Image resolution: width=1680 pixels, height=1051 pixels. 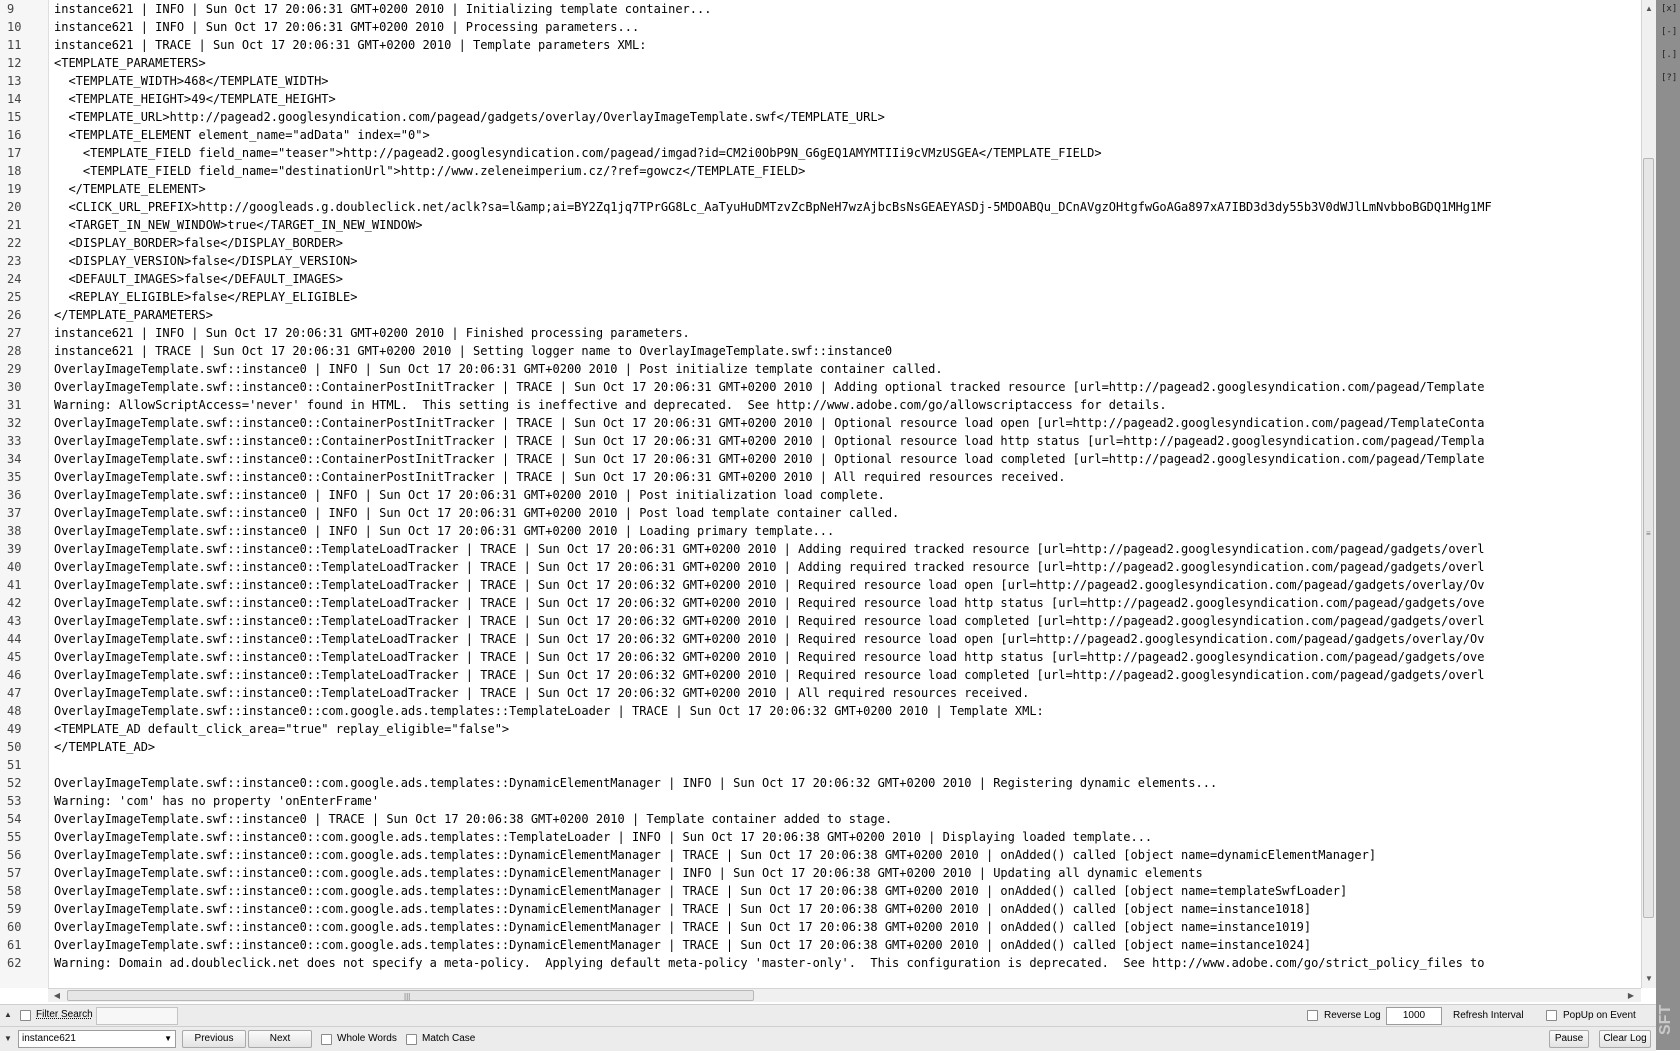 What do you see at coordinates (14, 873) in the screenshot?
I see `line-number: 57` at bounding box center [14, 873].